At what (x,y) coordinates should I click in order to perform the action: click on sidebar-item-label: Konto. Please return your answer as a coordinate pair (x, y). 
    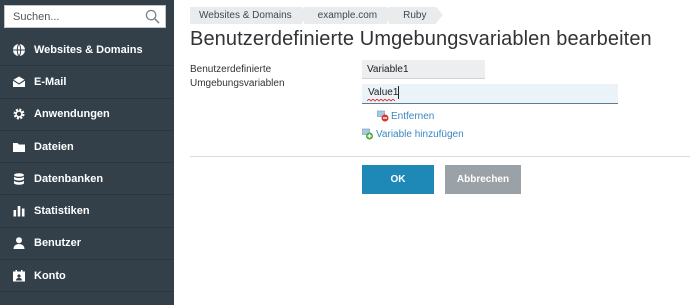
    Looking at the image, I should click on (50, 275).